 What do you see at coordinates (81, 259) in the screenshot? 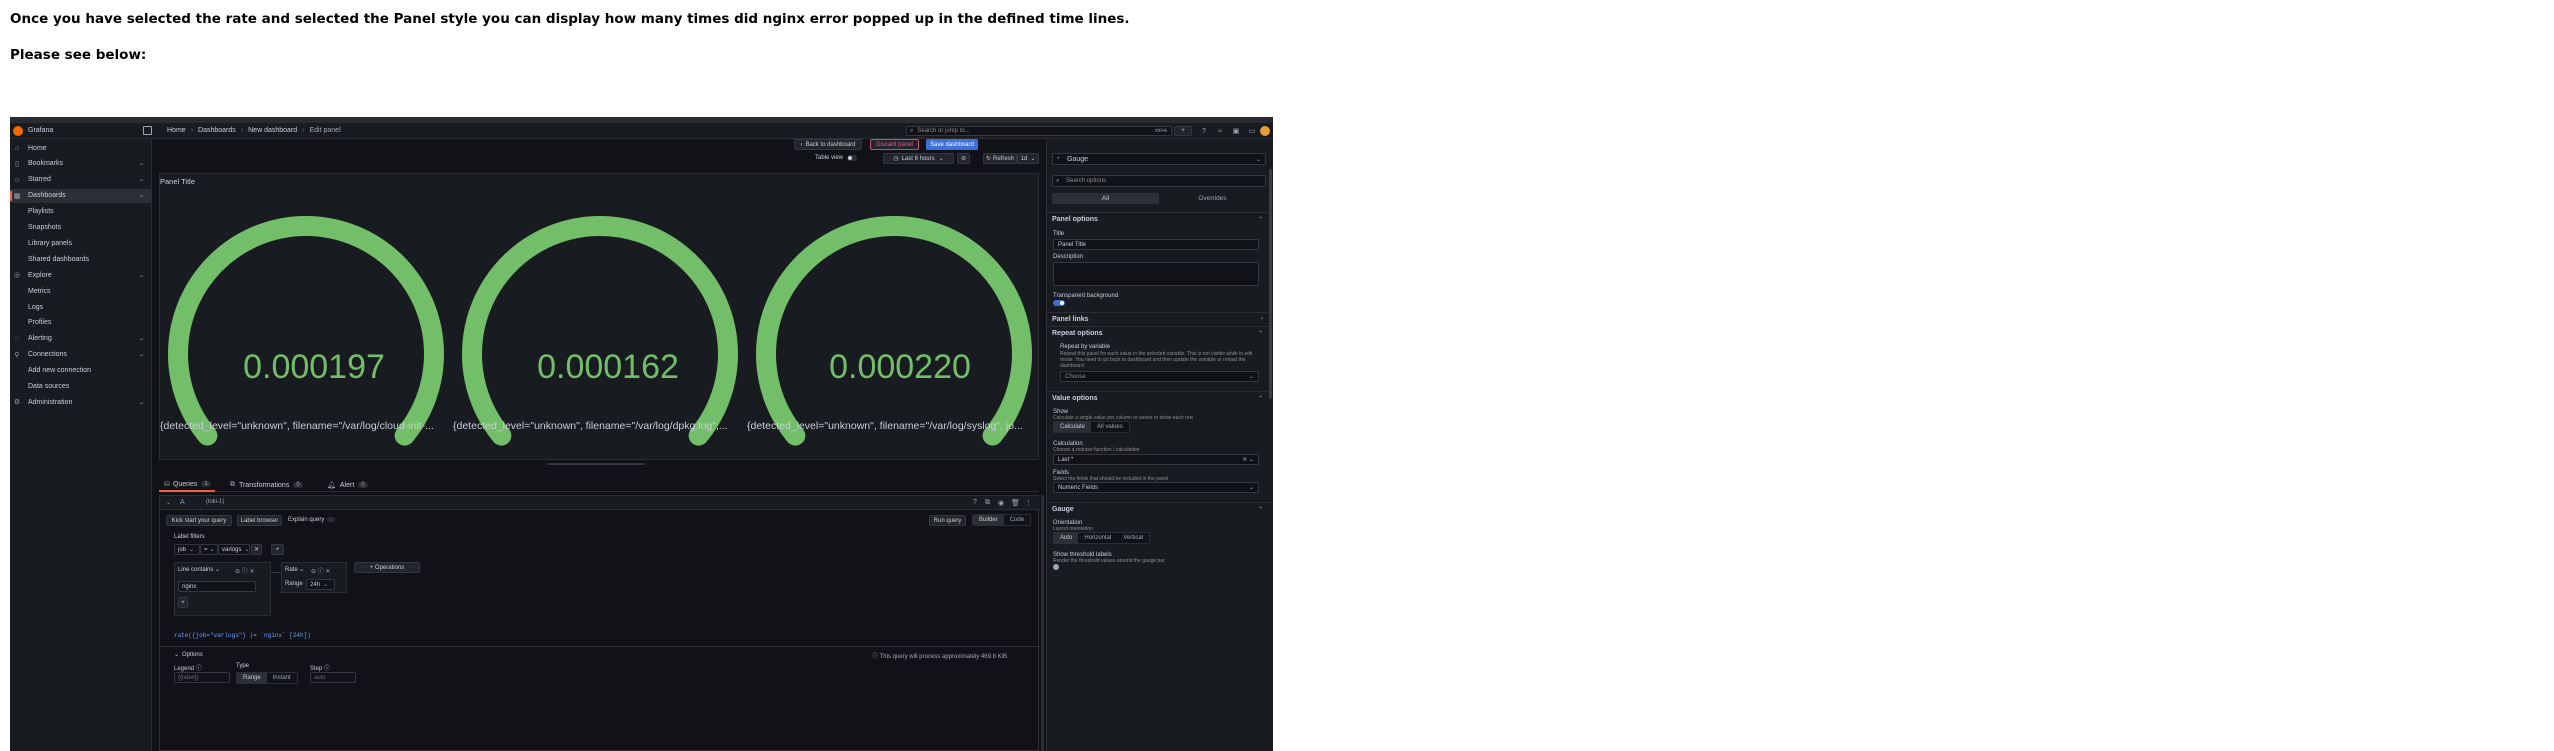
I see `sidebar-item-shared-dashboards: Shared dashboards` at bounding box center [81, 259].